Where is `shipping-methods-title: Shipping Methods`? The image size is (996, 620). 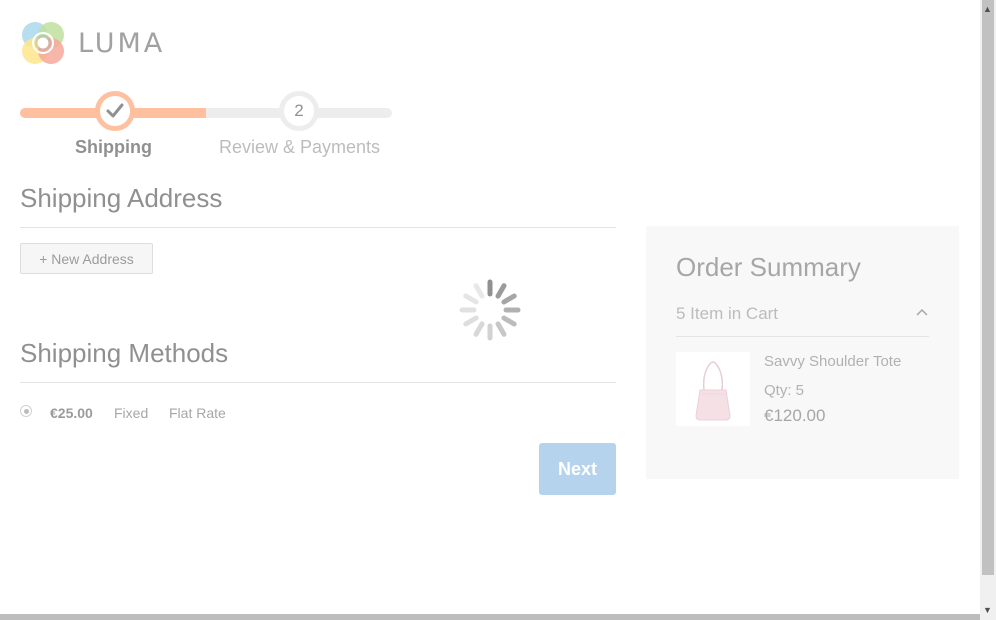 shipping-methods-title: Shipping Methods is located at coordinates (124, 353).